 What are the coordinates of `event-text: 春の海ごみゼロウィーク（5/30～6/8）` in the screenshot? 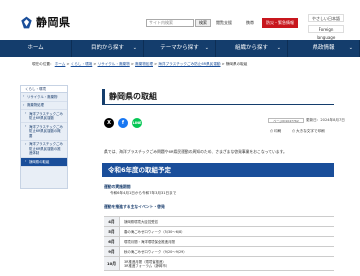 It's located at (229, 232).